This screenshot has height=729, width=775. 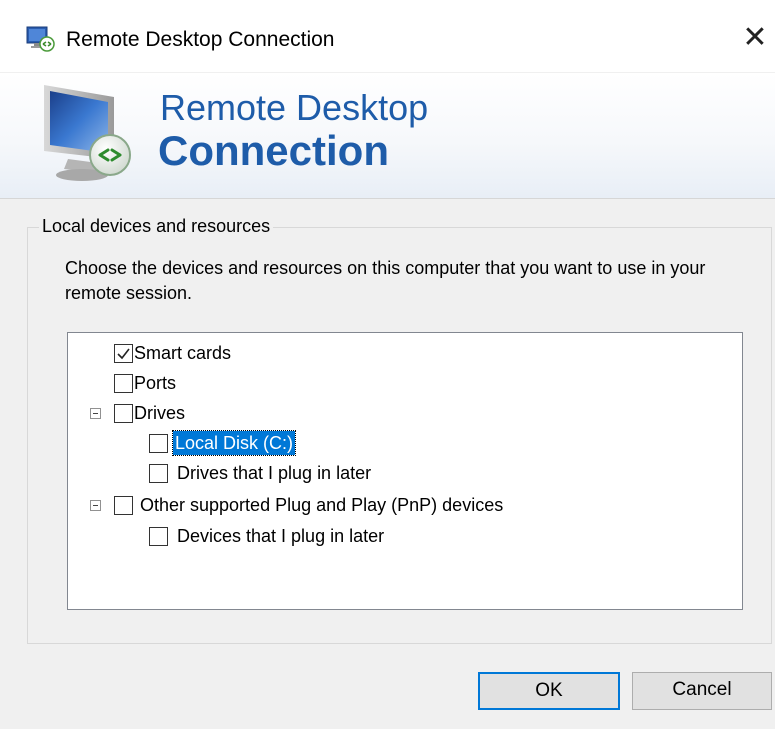 What do you see at coordinates (294, 107) in the screenshot?
I see `banner-title-line1: Remote Desktop` at bounding box center [294, 107].